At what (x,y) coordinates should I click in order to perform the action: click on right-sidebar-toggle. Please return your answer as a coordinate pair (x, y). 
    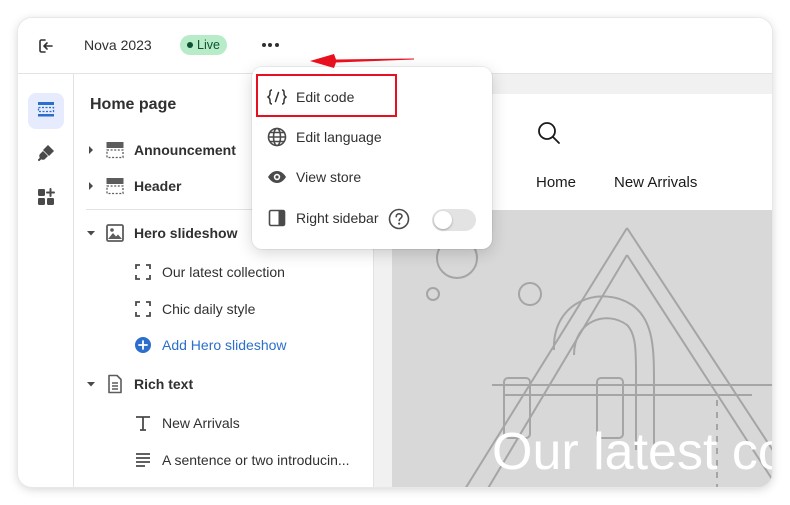
    Looking at the image, I should click on (454, 220).